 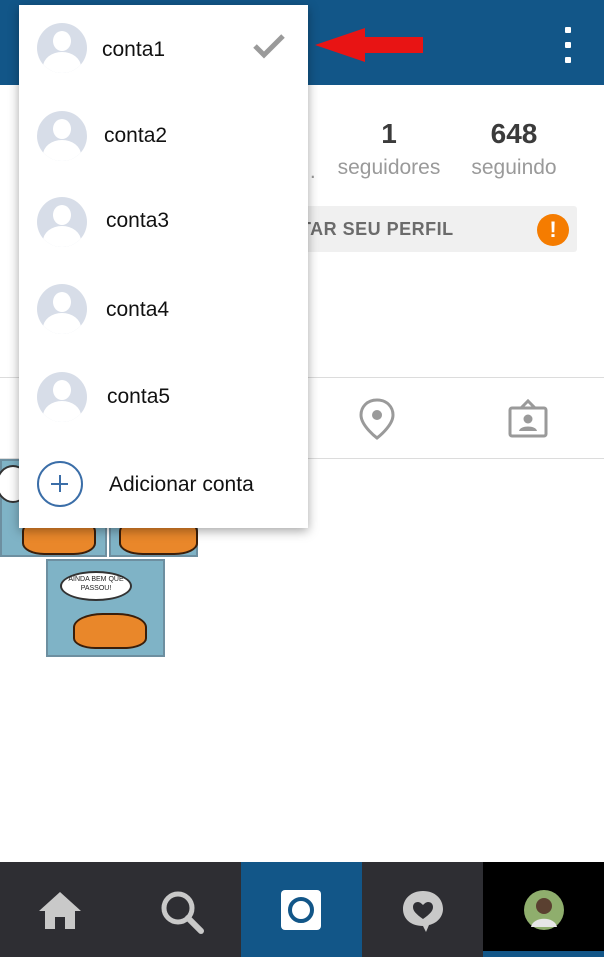 What do you see at coordinates (369, 45) in the screenshot?
I see `annotation-arrow-icon` at bounding box center [369, 45].